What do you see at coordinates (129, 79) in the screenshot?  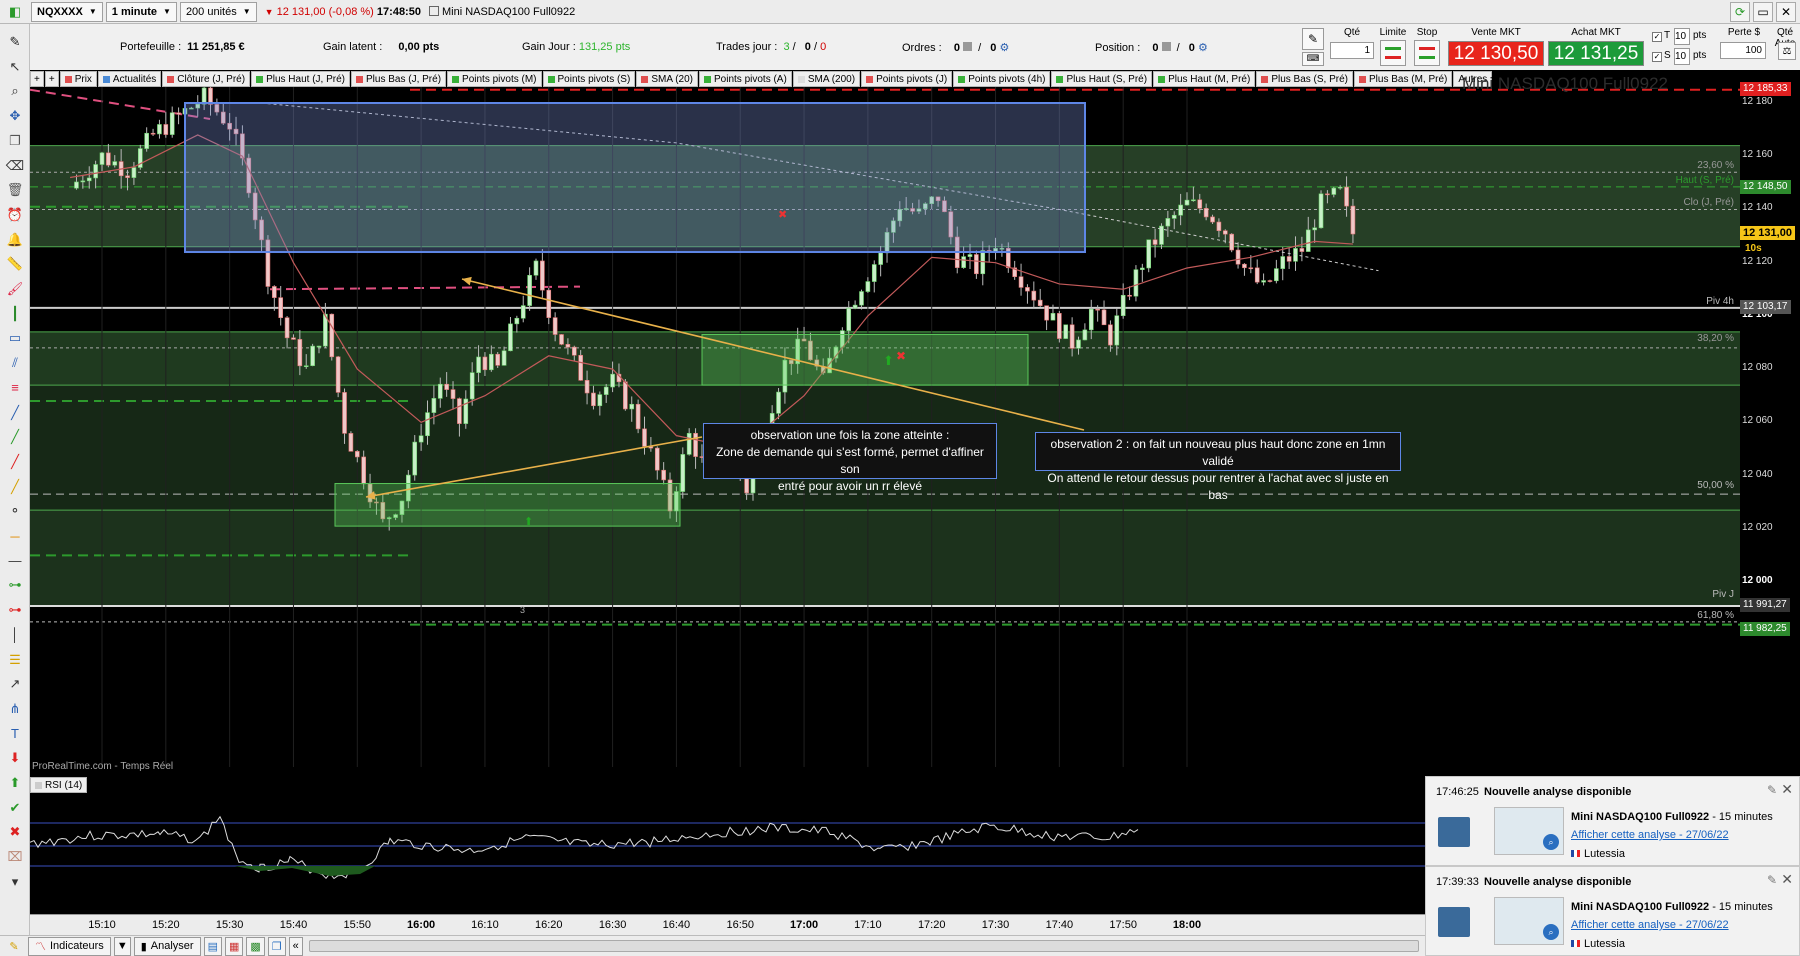 I see `indicator-tag: Actualités` at bounding box center [129, 79].